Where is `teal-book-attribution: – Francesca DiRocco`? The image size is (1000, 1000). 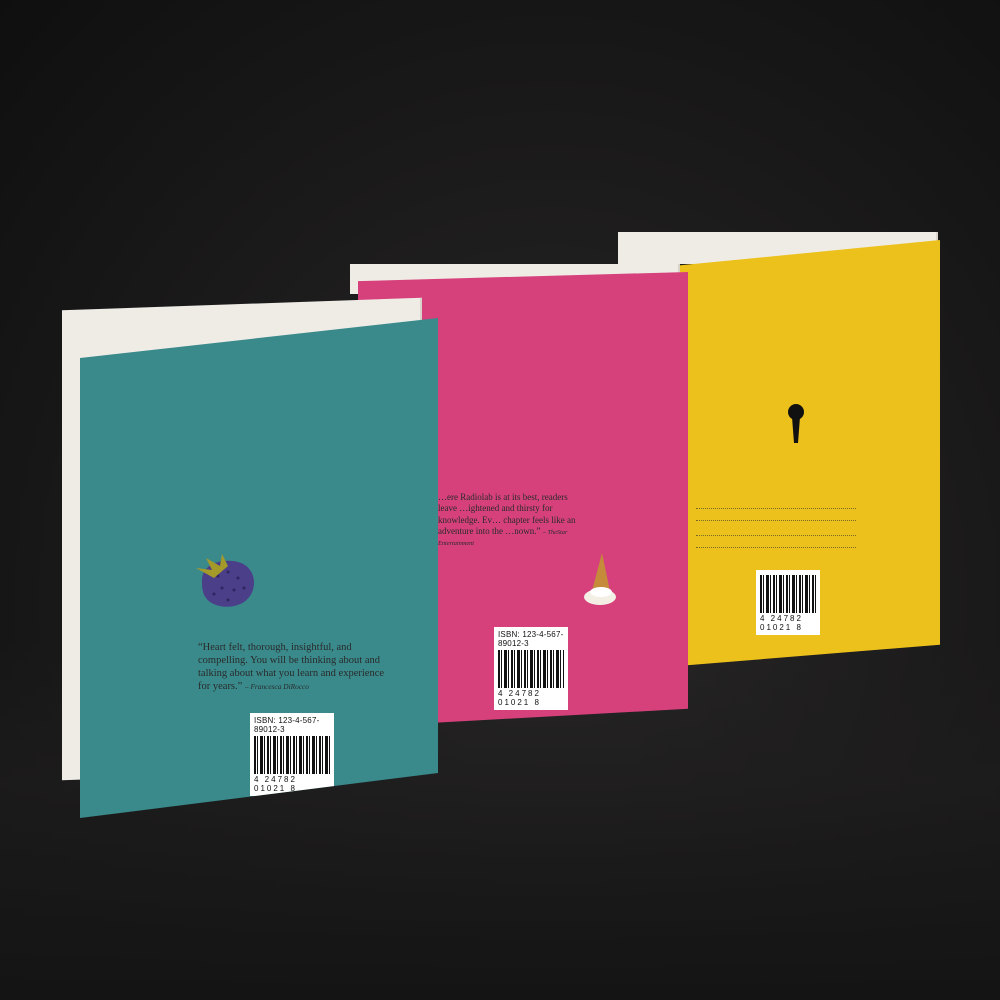 teal-book-attribution: – Francesca DiRocco is located at coordinates (276, 687).